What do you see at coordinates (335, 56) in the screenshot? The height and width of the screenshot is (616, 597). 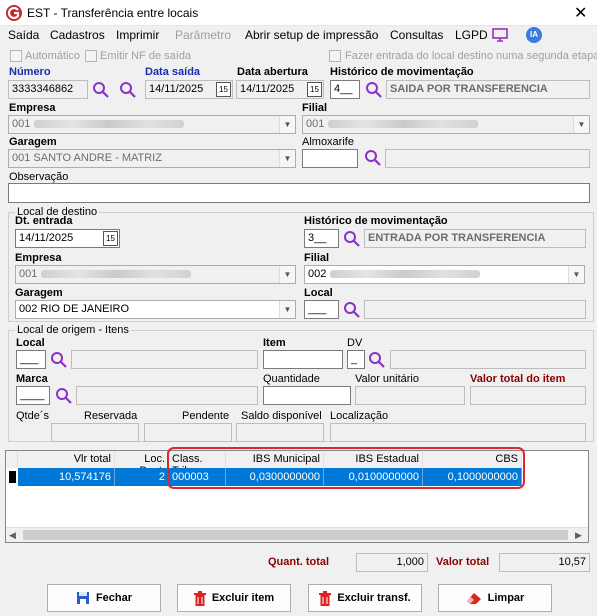 I see `fazer-entrada-checkbox` at bounding box center [335, 56].